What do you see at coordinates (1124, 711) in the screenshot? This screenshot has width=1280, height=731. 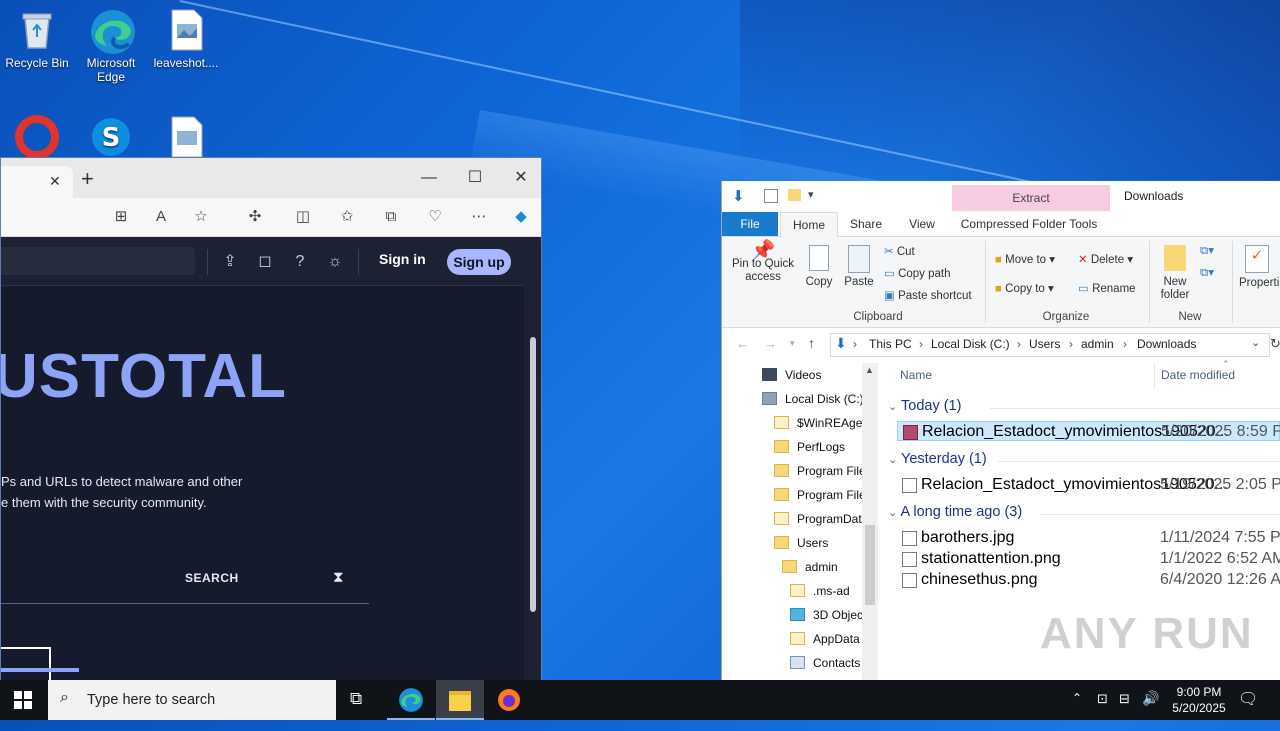 I see `network-icon: ⊟` at bounding box center [1124, 711].